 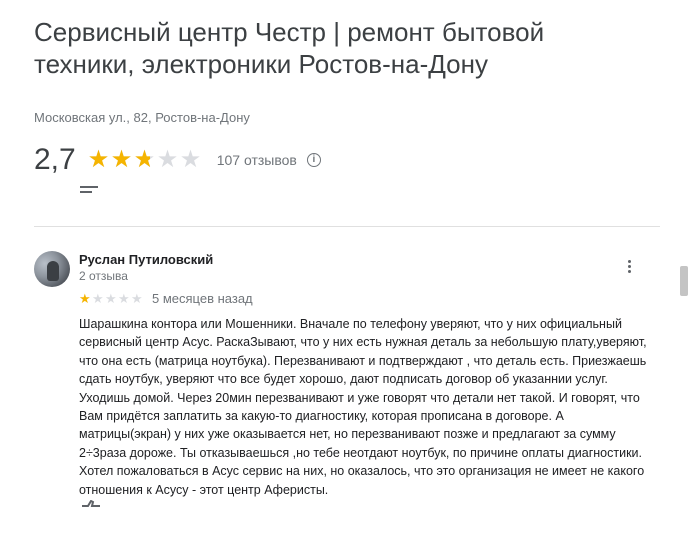 I want to click on review-text-line: отношения к Асусу - этот центр Аферисты., so click(x=204, y=489).